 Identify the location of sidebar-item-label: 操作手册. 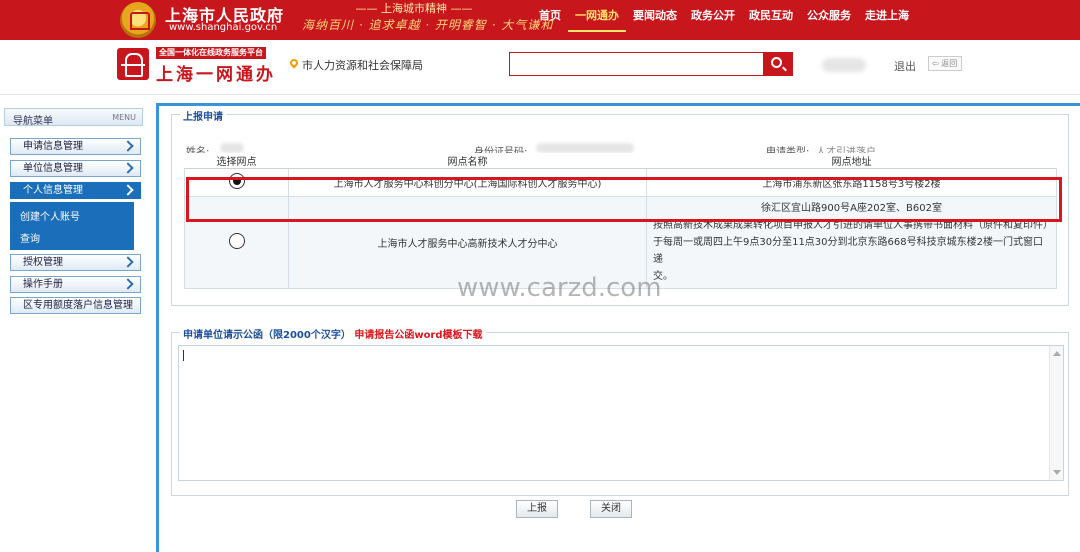
(43, 284).